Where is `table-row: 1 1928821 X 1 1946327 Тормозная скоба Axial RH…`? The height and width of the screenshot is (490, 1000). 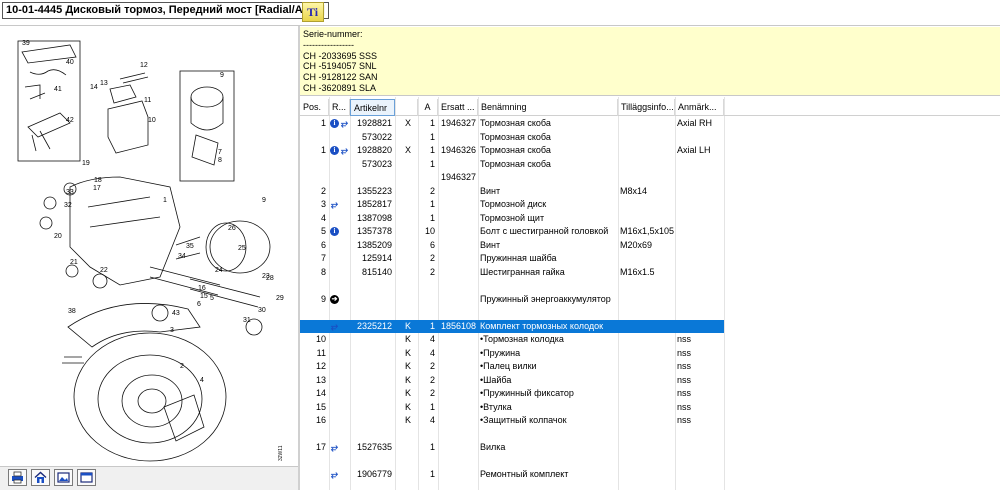
table-row: 1 1928821 X 1 1946327 Тормозная скоба Axial RH… is located at coordinates (650, 124).